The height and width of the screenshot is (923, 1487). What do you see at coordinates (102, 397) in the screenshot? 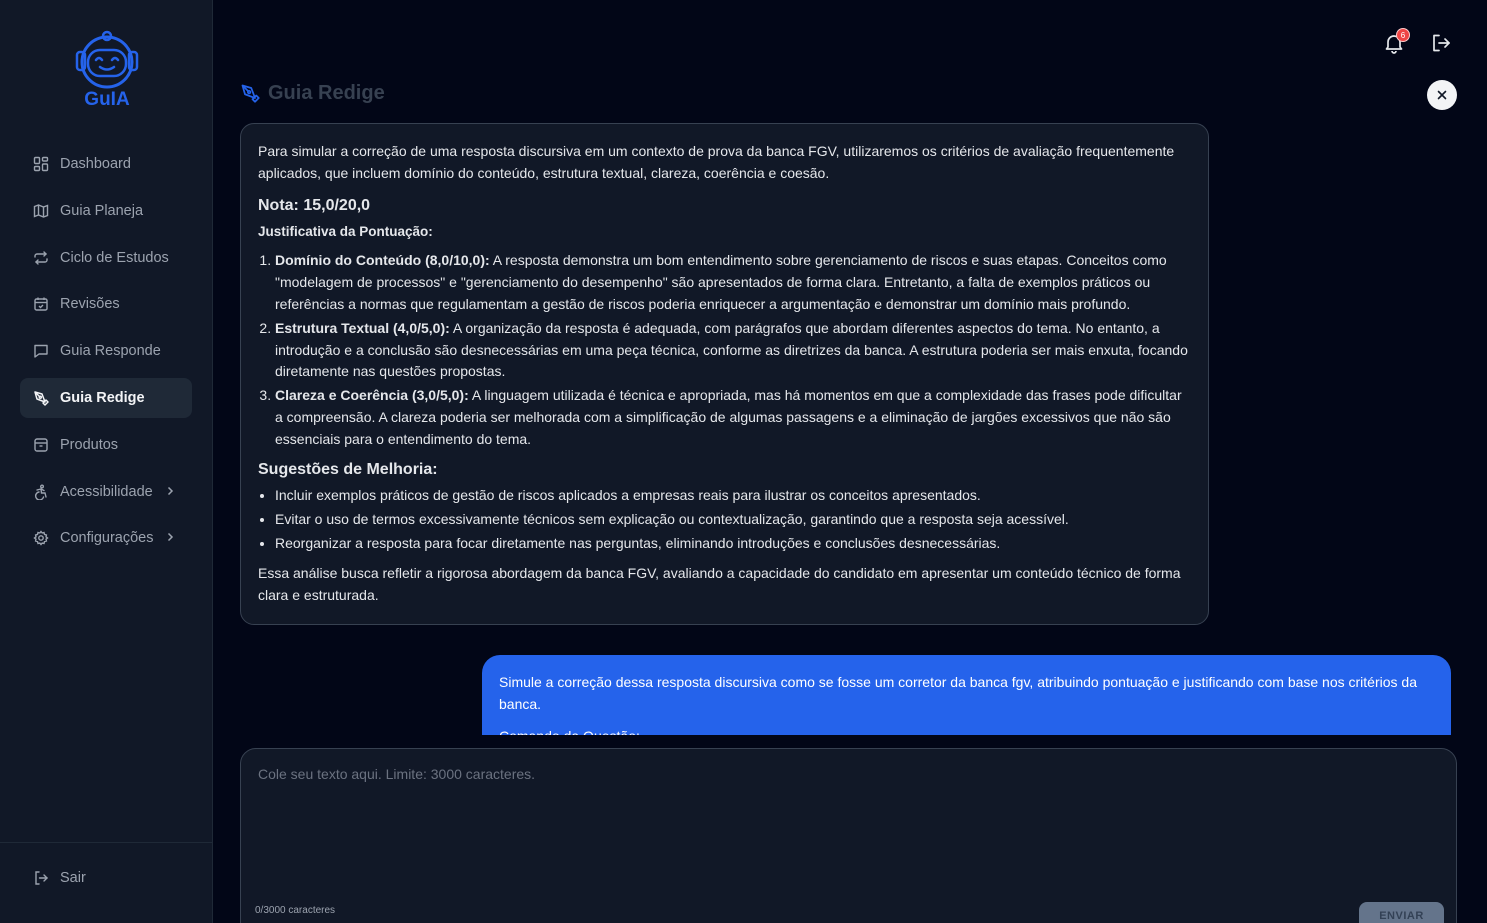
I see `sidebar-item-label: Guia Redige` at bounding box center [102, 397].